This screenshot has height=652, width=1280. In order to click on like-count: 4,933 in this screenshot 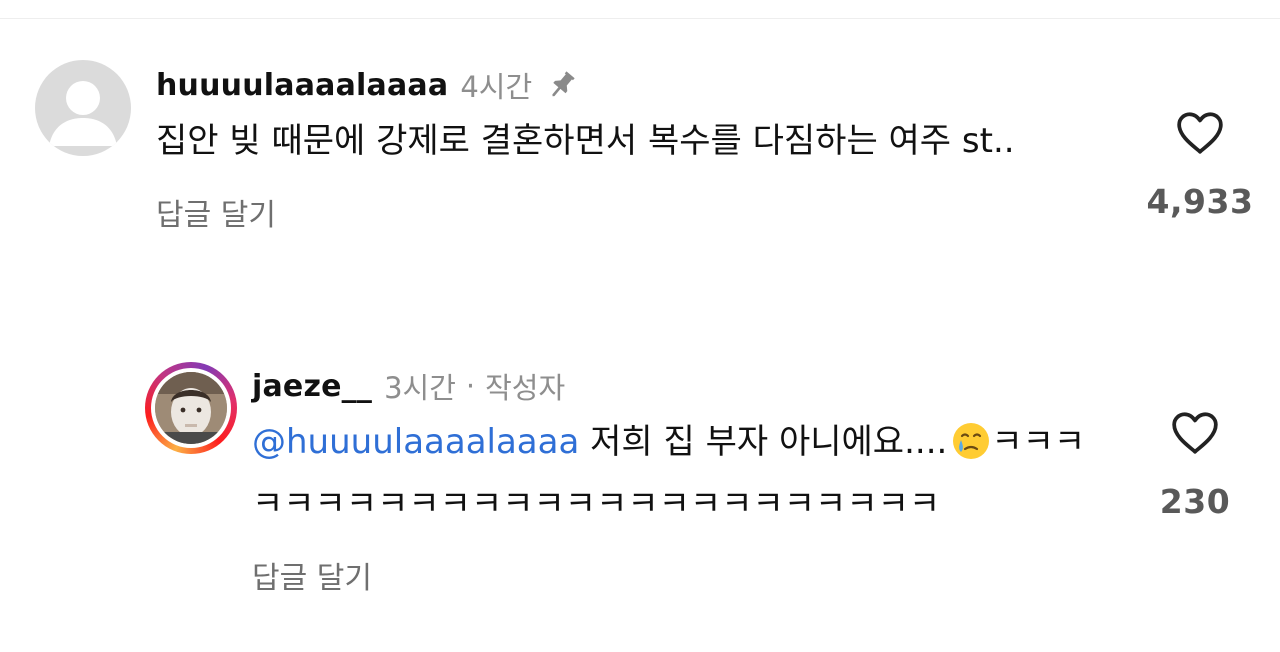, I will do `click(1200, 201)`.